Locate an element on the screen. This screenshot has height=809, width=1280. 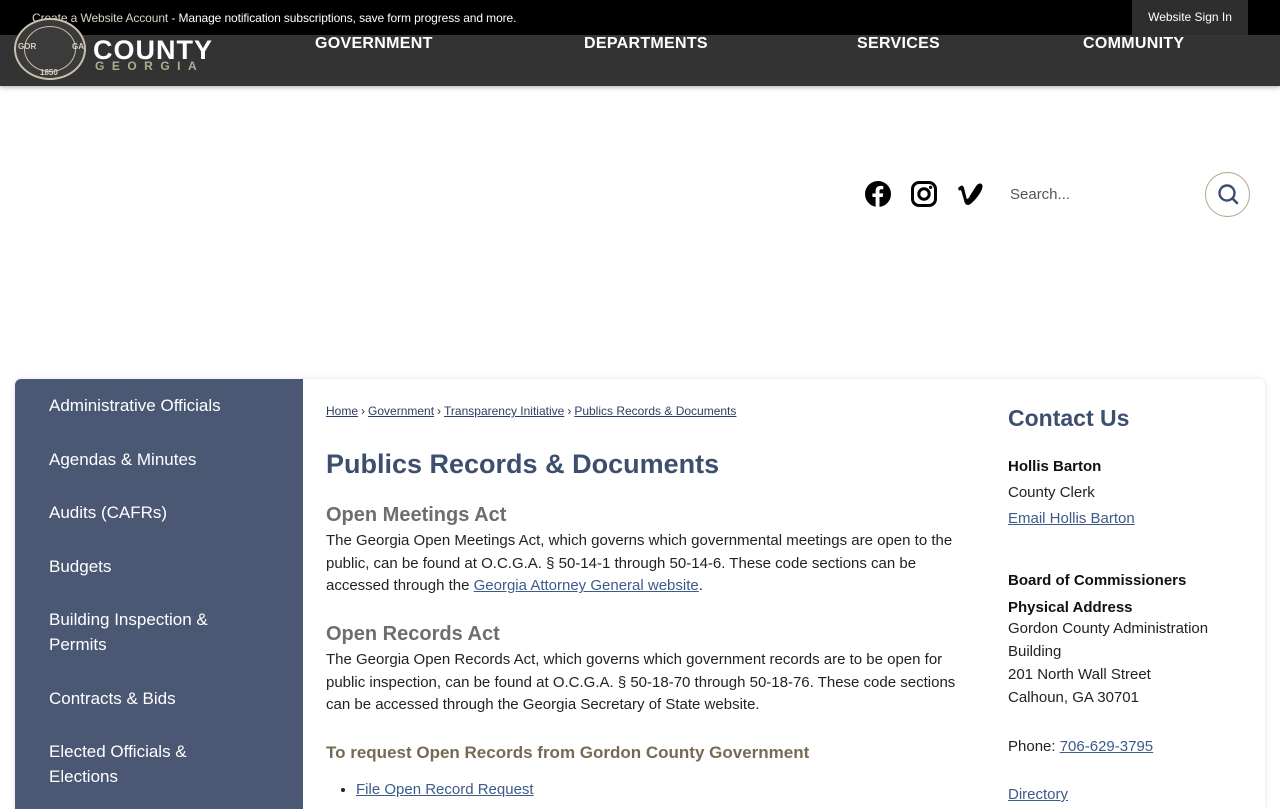
contact-role: County Clerk is located at coordinates (1051, 492).